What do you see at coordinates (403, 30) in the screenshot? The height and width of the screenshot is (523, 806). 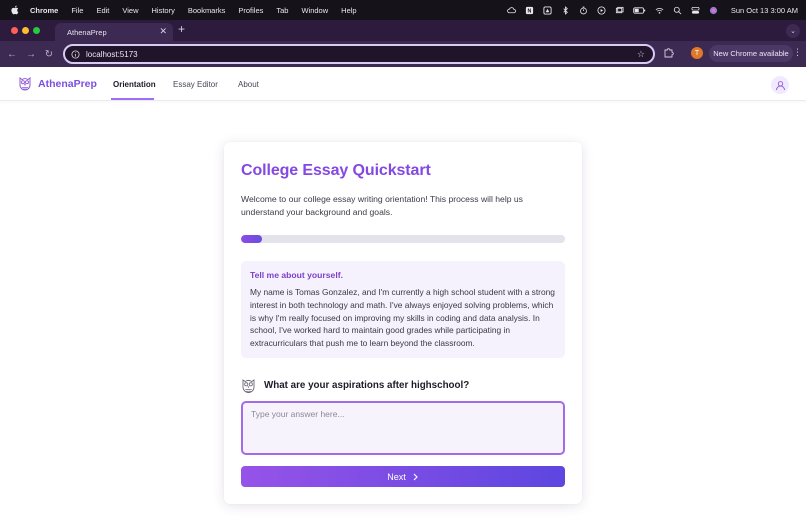 I see `browser-tab-strip: AthenaPrep ✕` at bounding box center [403, 30].